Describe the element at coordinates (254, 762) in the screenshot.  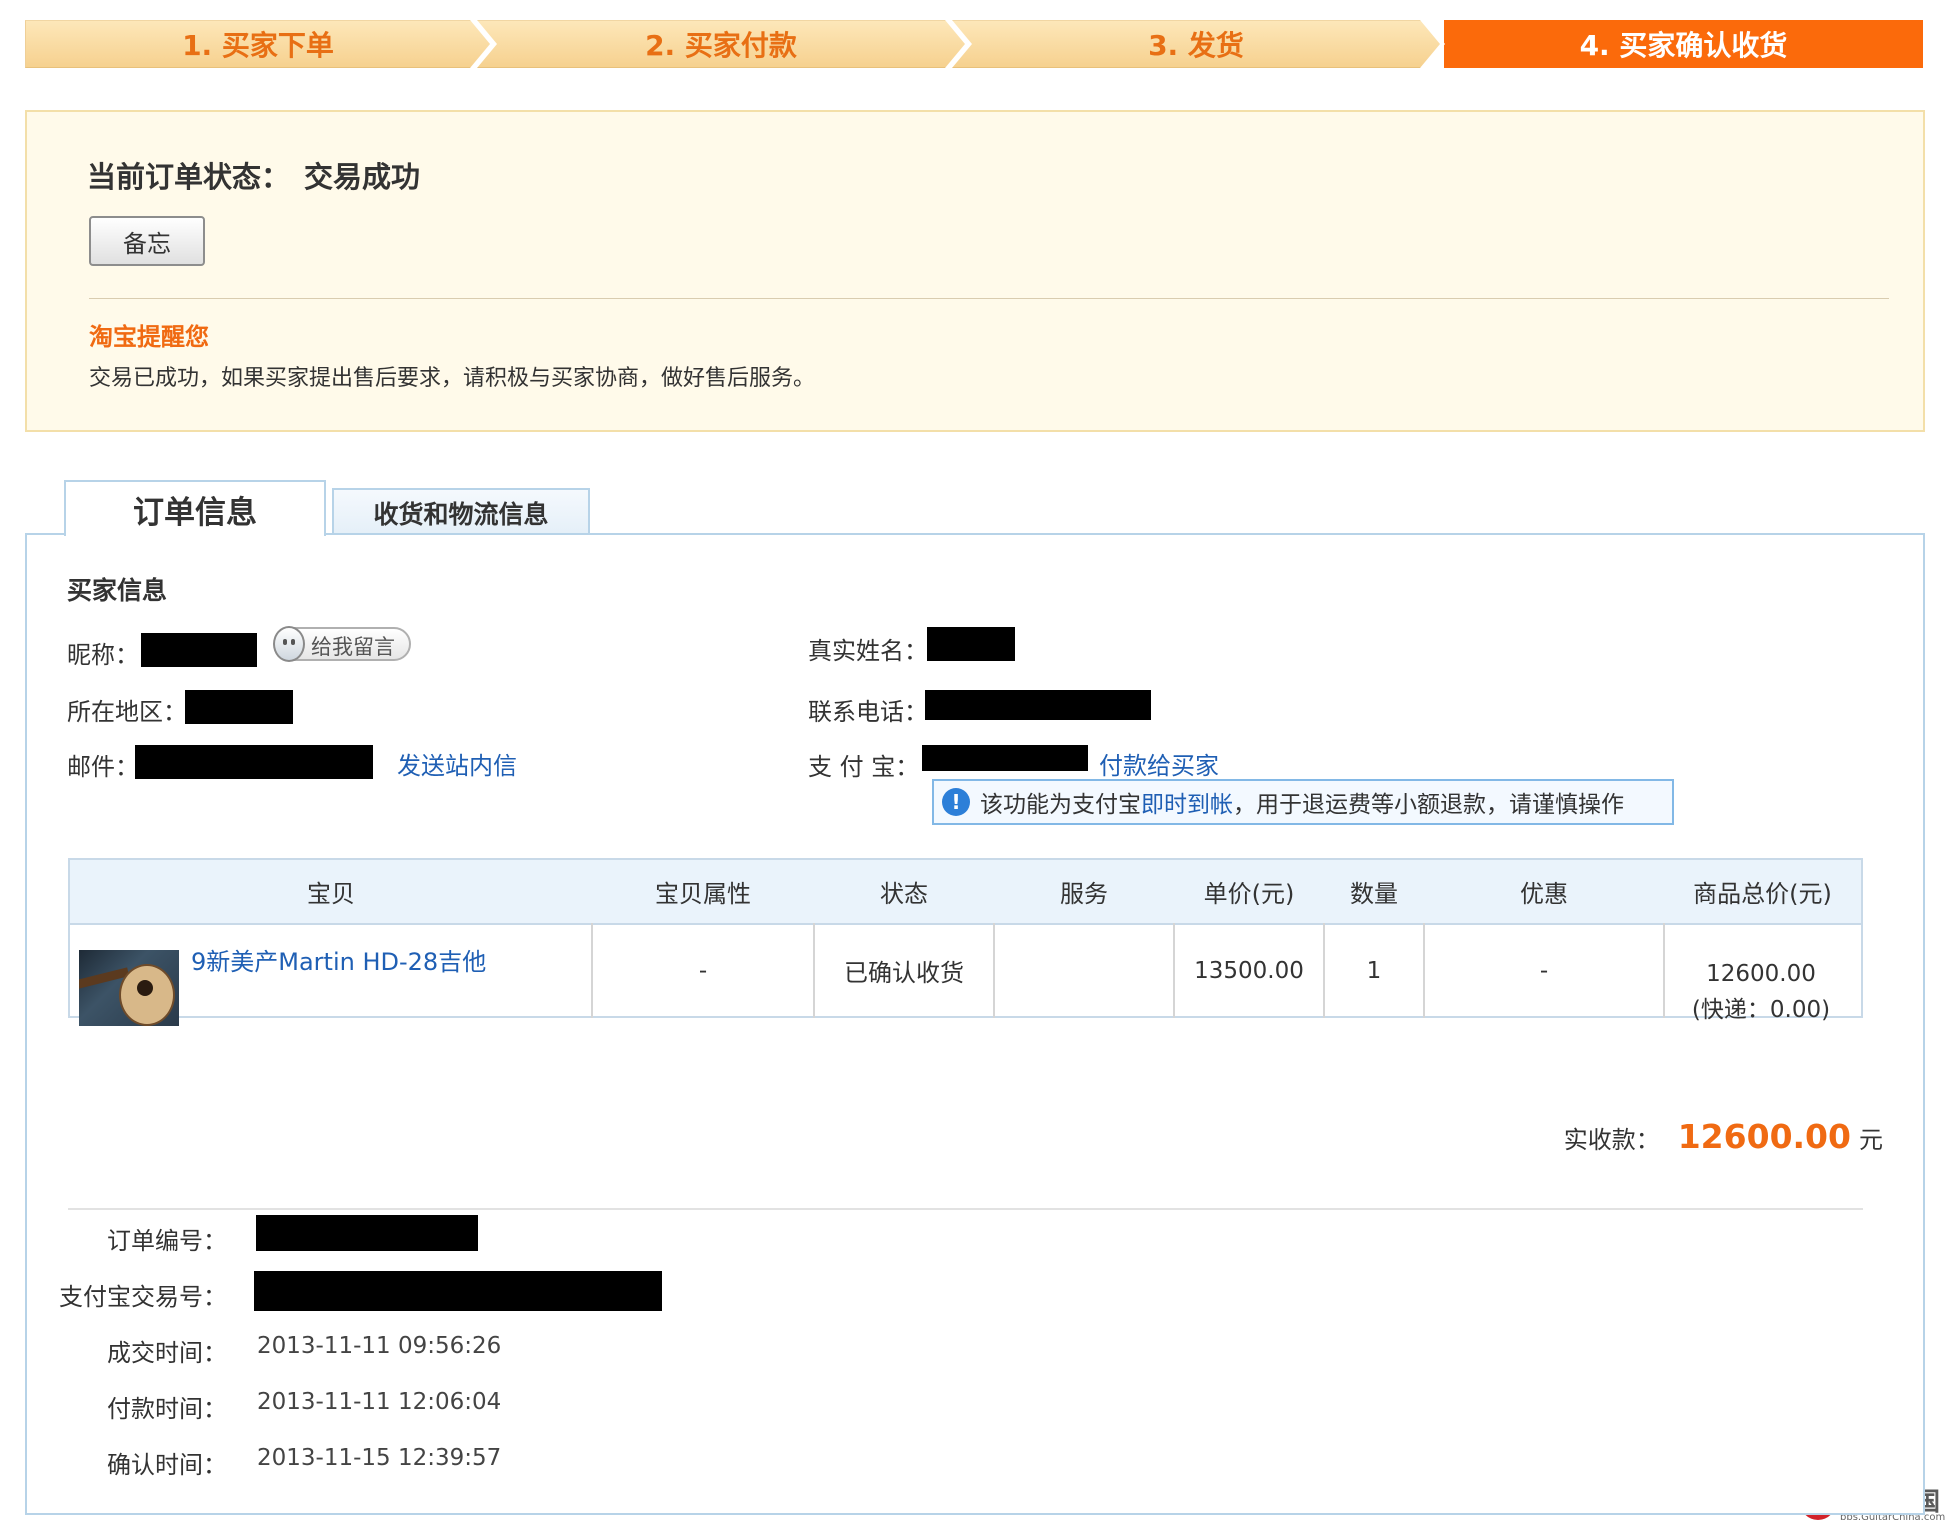
I see `redacted-email` at that location.